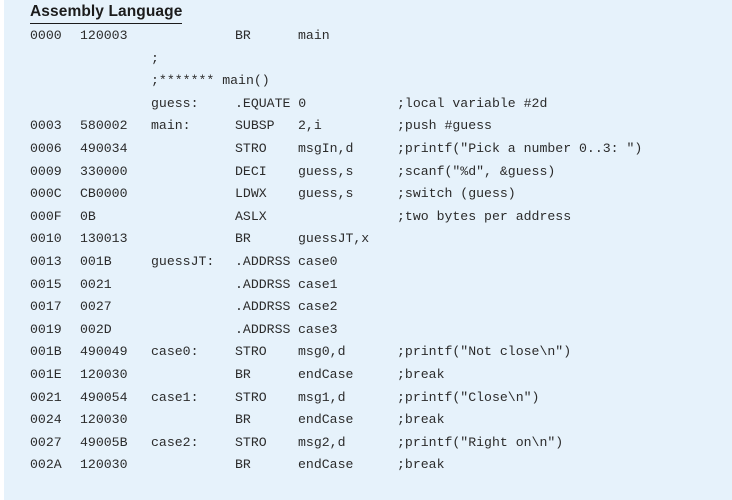 Image resolution: width=732 pixels, height=500 pixels. Describe the element at coordinates (104, 126) in the screenshot. I see `object-code-cell: 580002` at that location.